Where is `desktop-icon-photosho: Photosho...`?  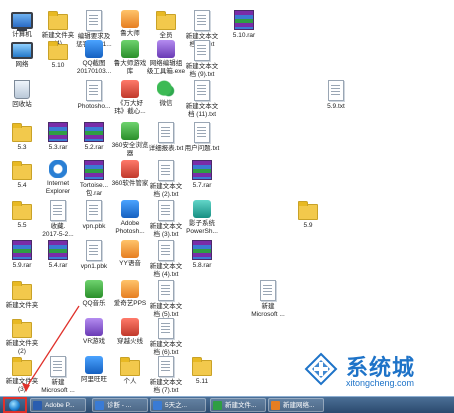 desktop-icon-photosho: Photosho... is located at coordinates (94, 95).